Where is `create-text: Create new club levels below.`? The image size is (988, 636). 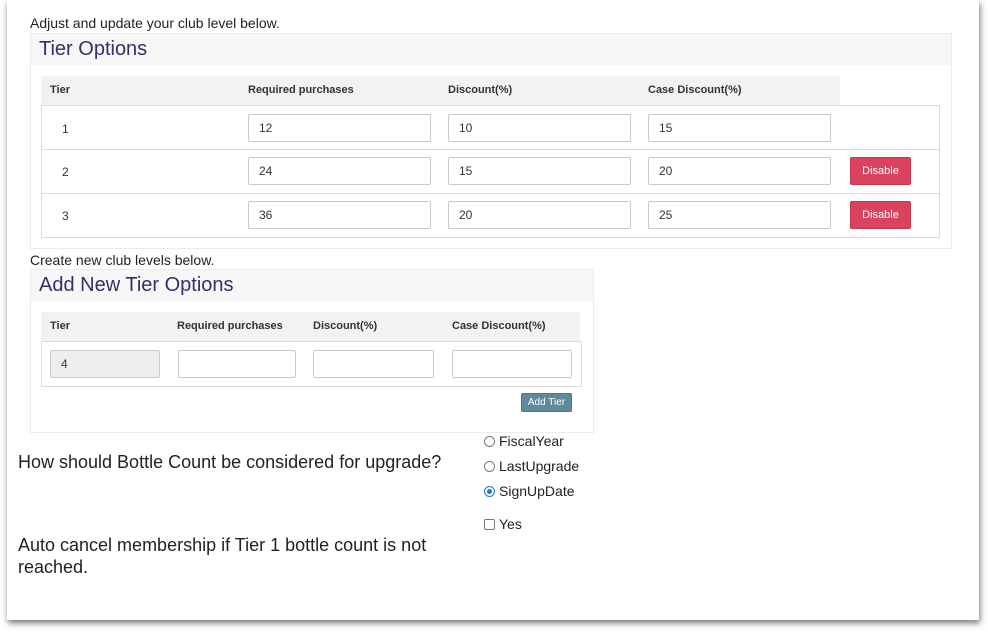 create-text: Create new club levels below. is located at coordinates (122, 260).